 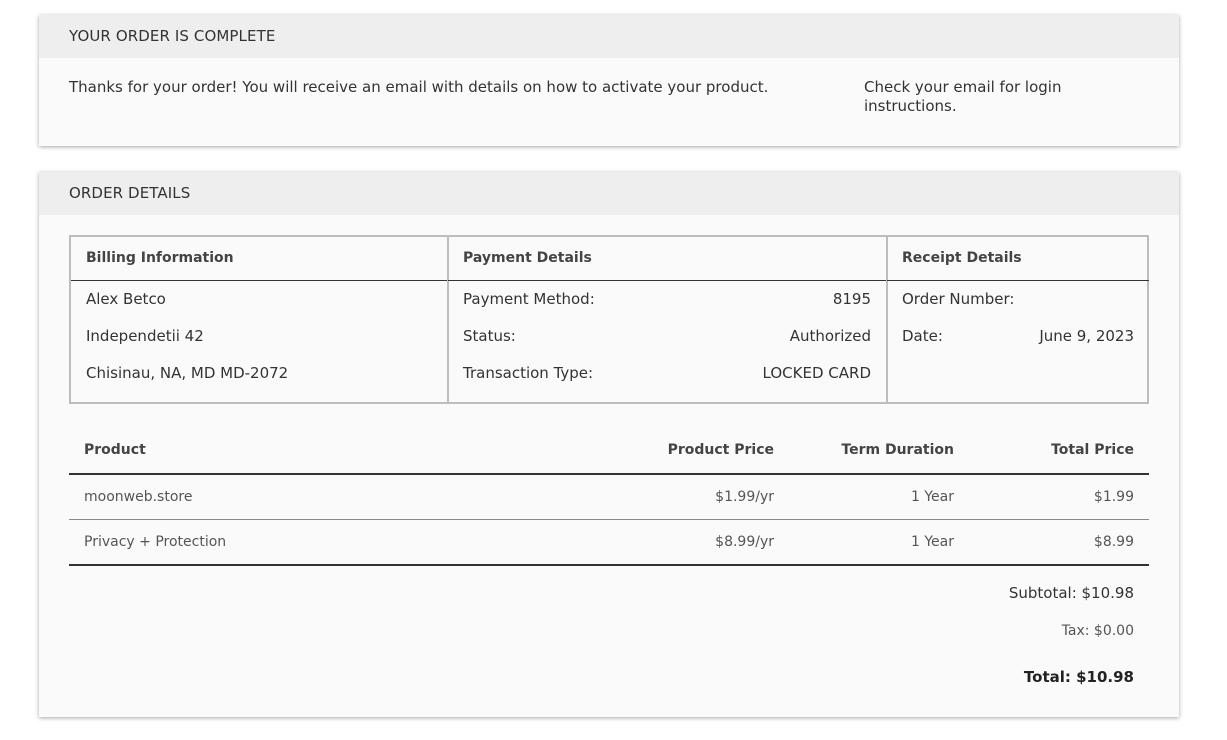 I want to click on billing-heading: Billing Information, so click(x=259, y=259).